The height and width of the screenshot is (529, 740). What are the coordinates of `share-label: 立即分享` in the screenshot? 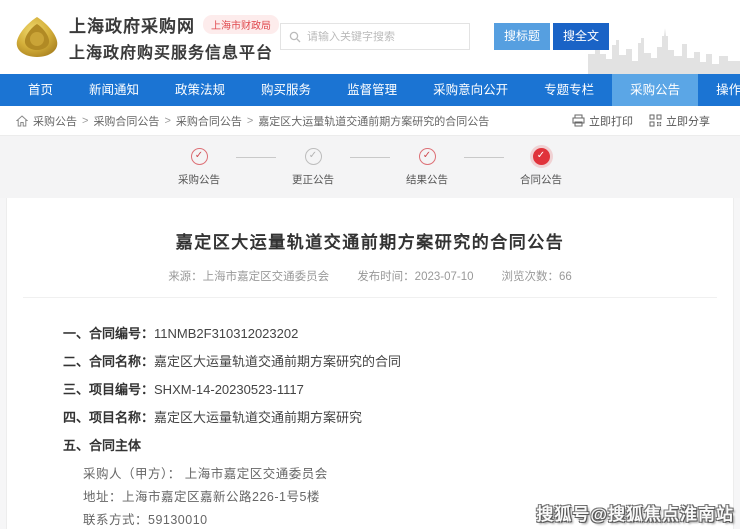 It's located at (688, 121).